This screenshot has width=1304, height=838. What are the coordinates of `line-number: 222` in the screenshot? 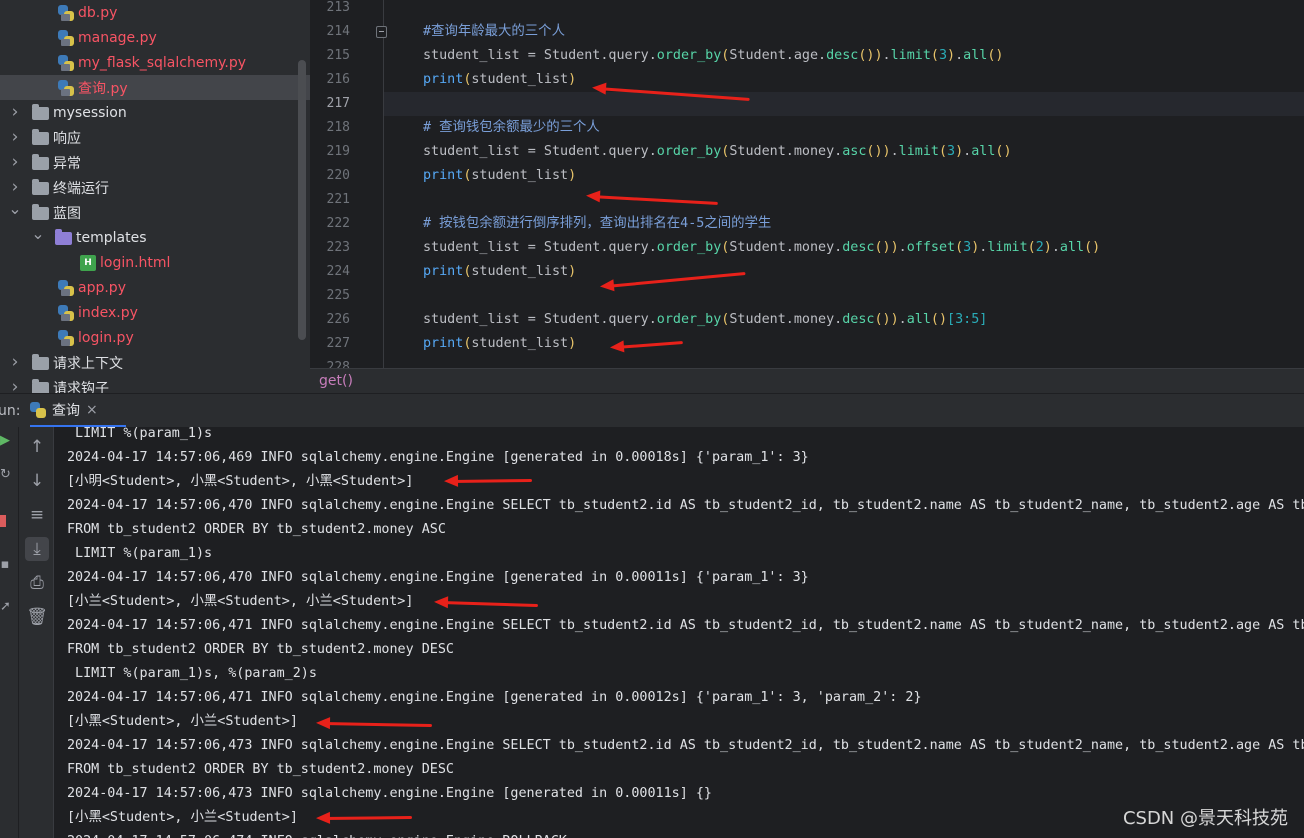 It's located at (338, 223).